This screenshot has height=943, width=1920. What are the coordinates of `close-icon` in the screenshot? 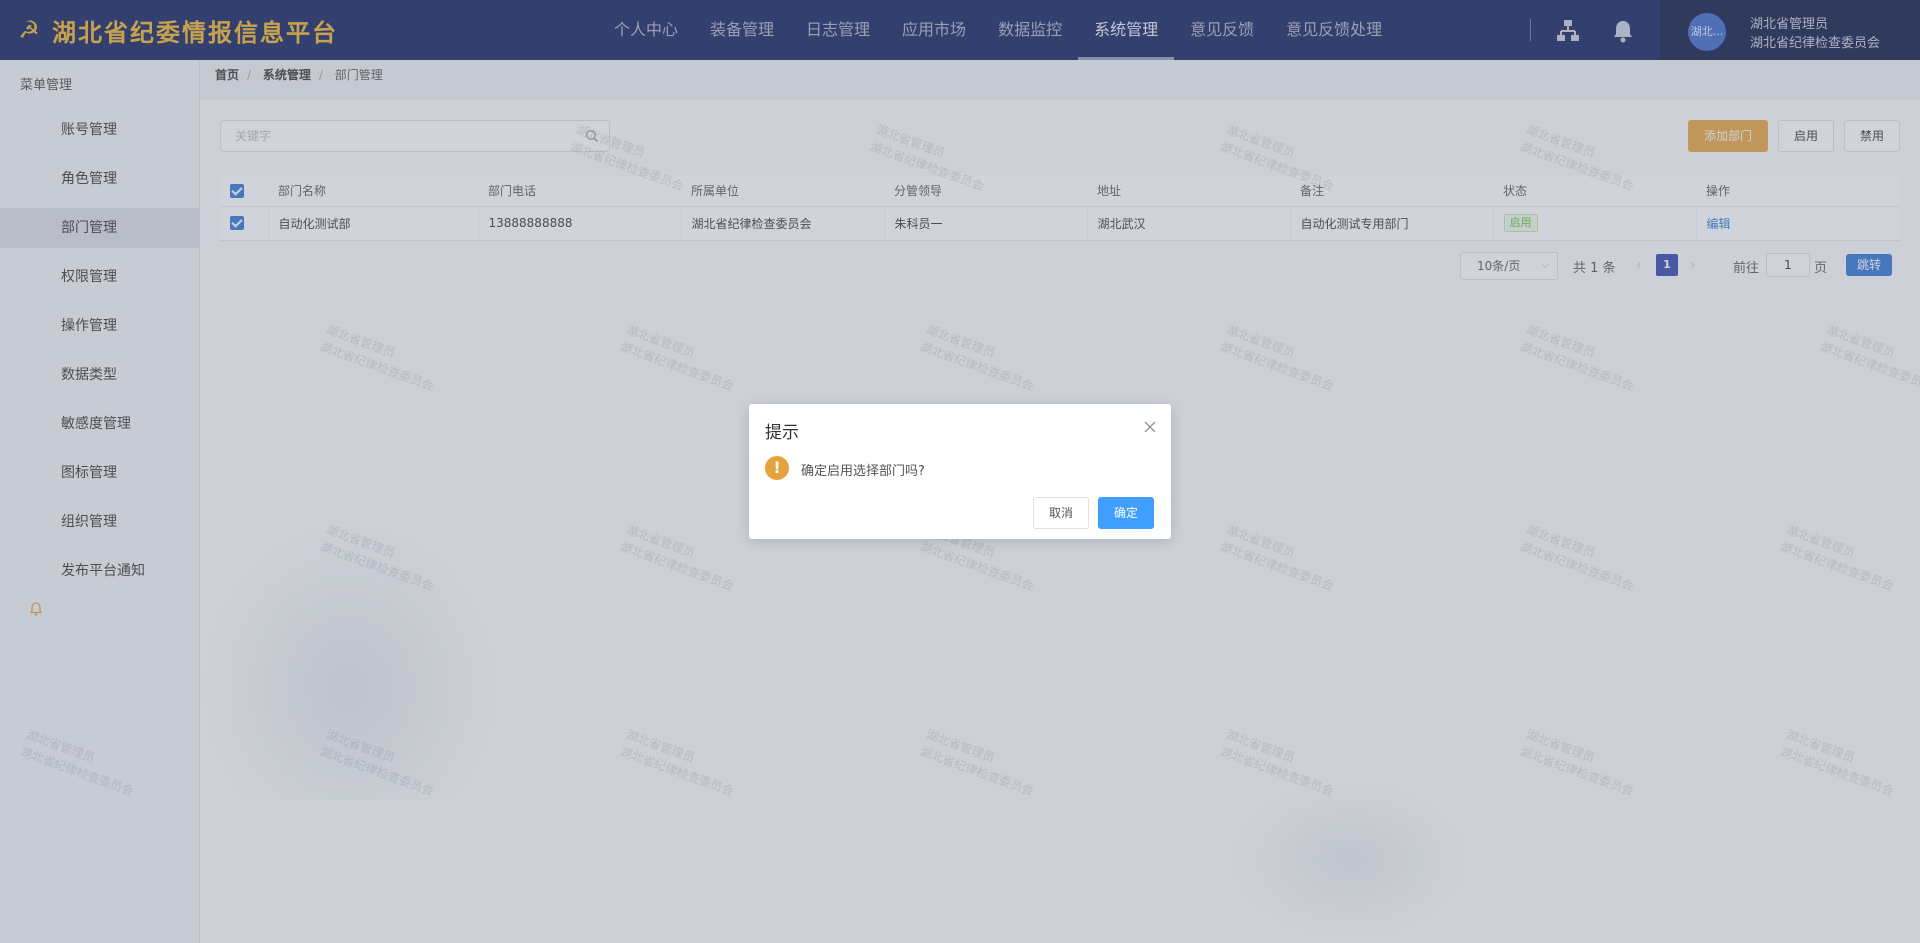 It's located at (1150, 427).